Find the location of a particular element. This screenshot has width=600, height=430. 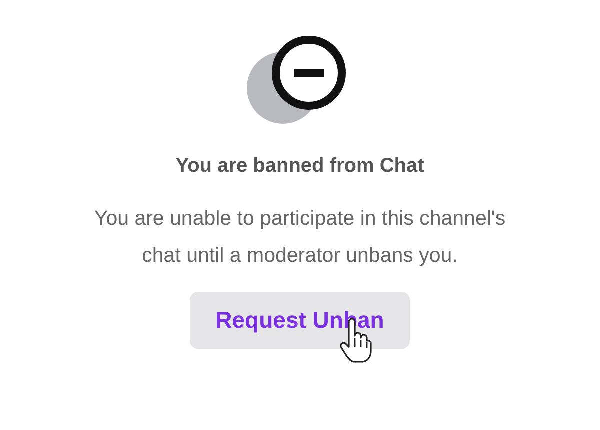

ban-title: You are banned from Chat is located at coordinates (300, 166).